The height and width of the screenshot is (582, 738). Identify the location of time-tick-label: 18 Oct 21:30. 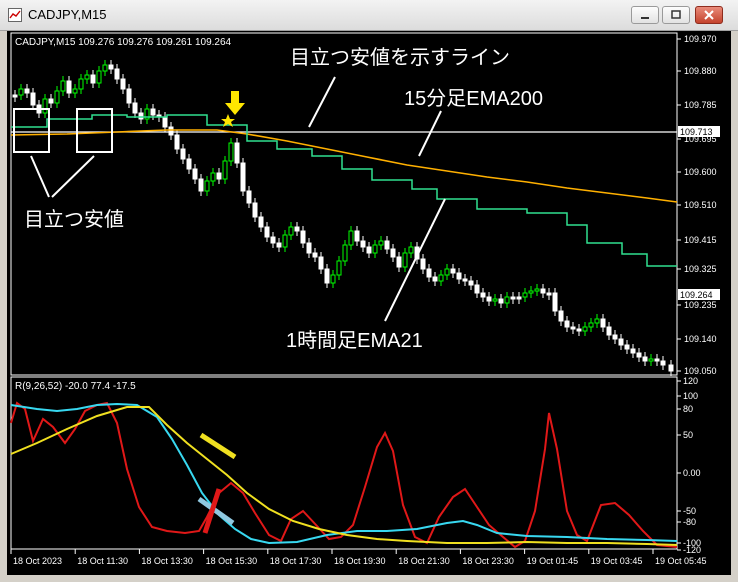
(424, 561).